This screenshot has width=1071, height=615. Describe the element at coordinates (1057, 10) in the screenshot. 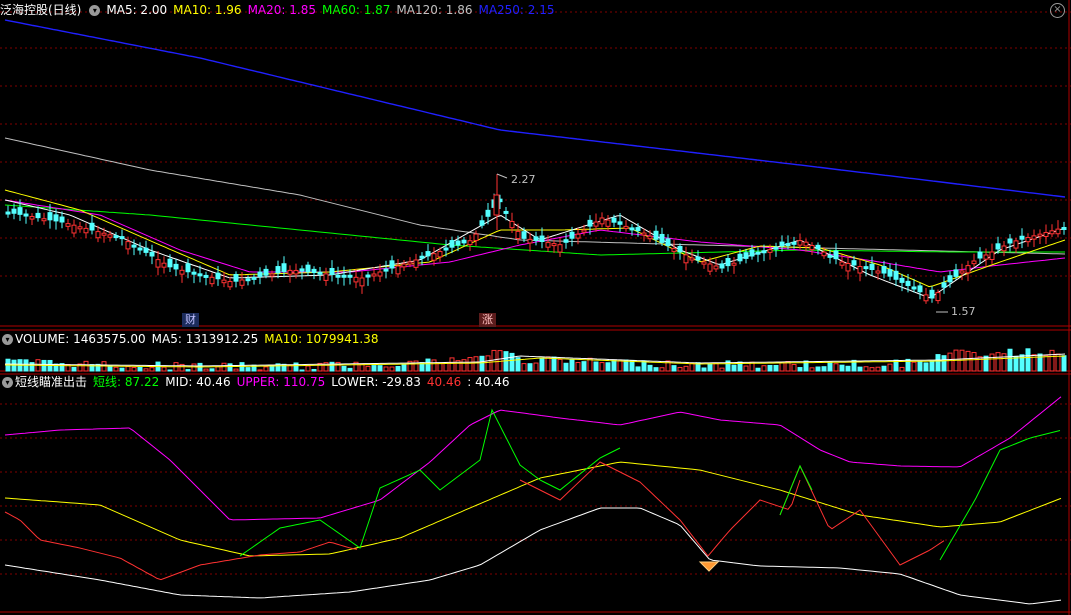

I see `close-icon: ×` at that location.